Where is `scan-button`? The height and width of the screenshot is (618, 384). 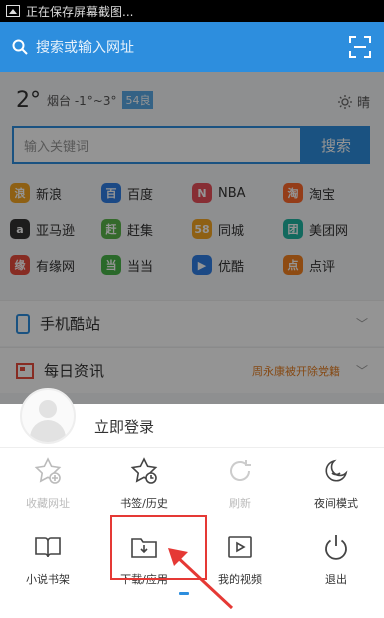
scan-button is located at coordinates (360, 47).